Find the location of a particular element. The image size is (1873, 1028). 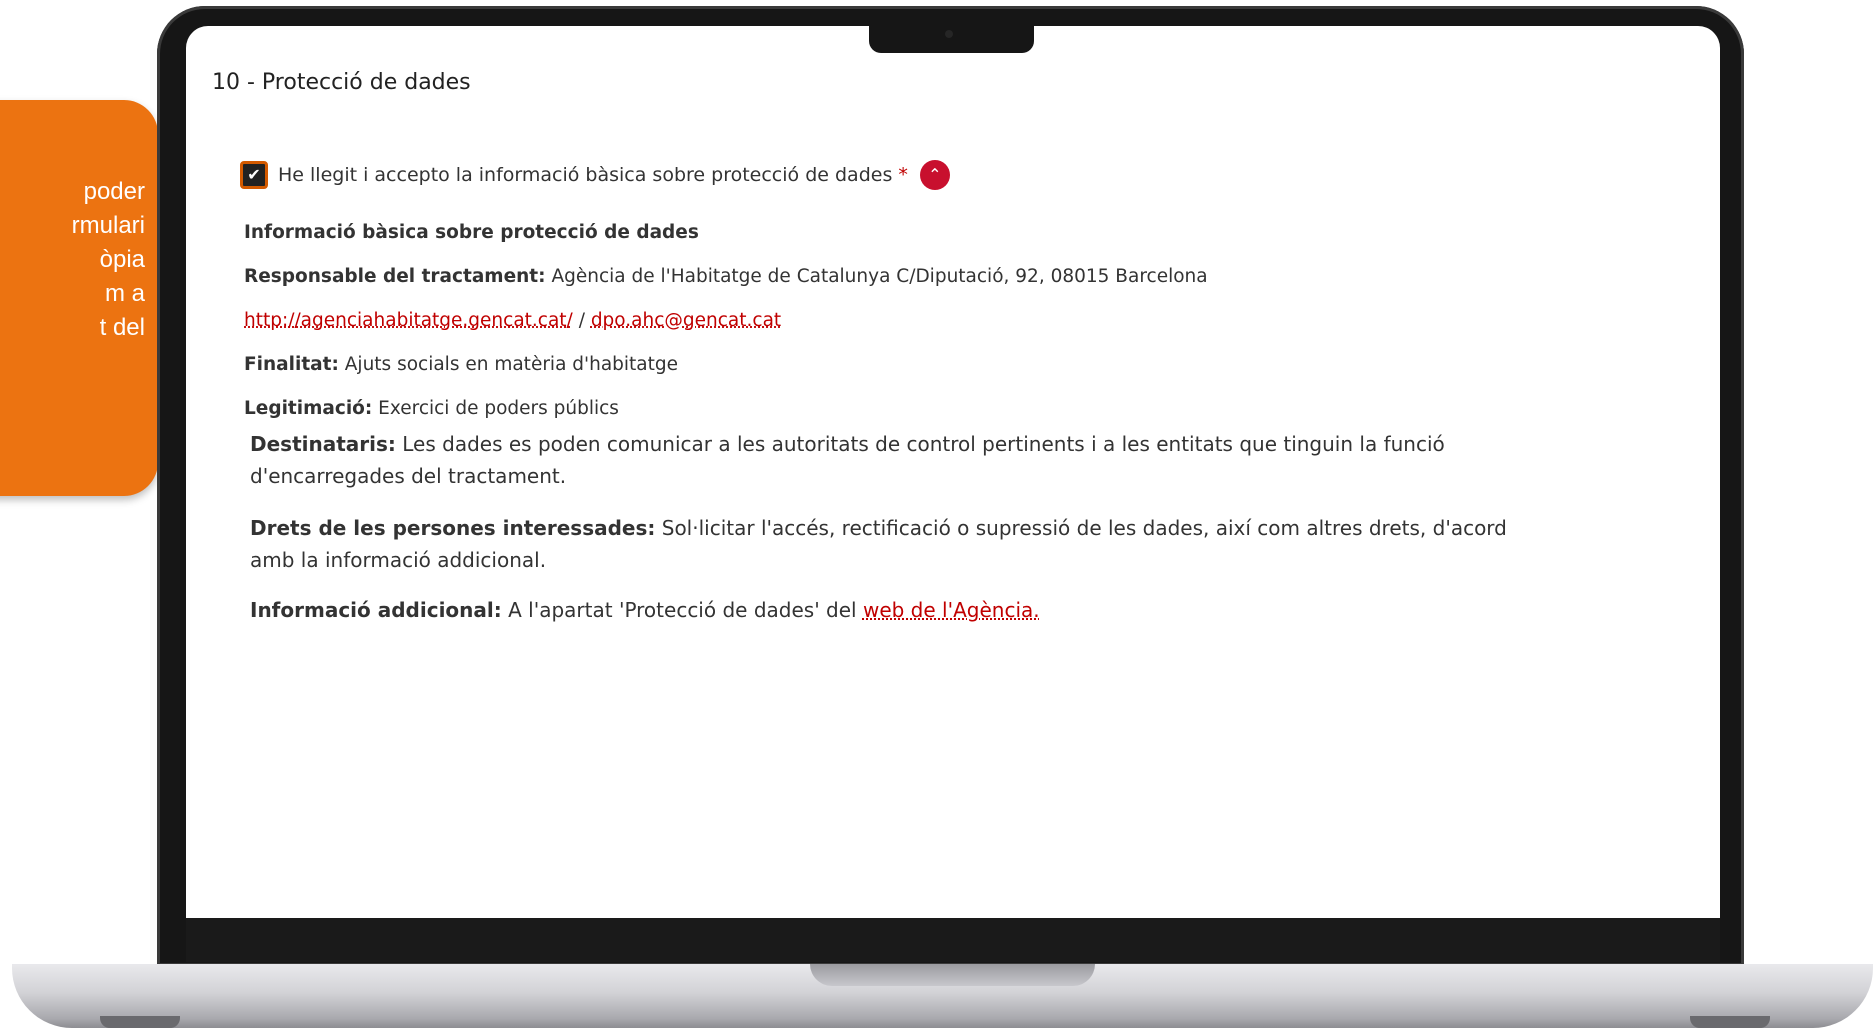

destinataris-label: Destinataris: is located at coordinates (323, 444).